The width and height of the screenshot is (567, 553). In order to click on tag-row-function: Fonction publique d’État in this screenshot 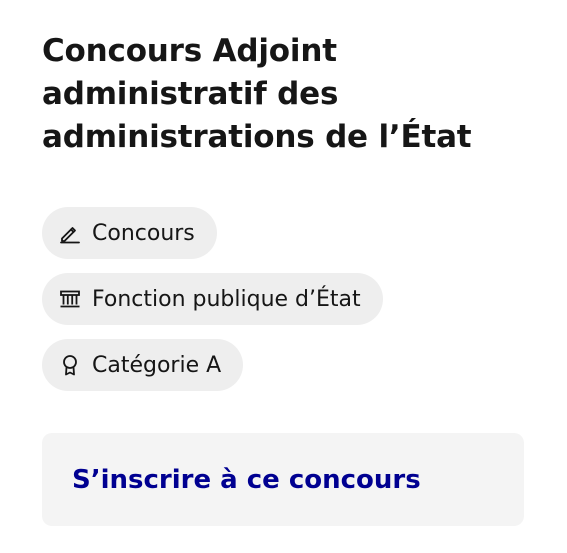, I will do `click(212, 306)`.